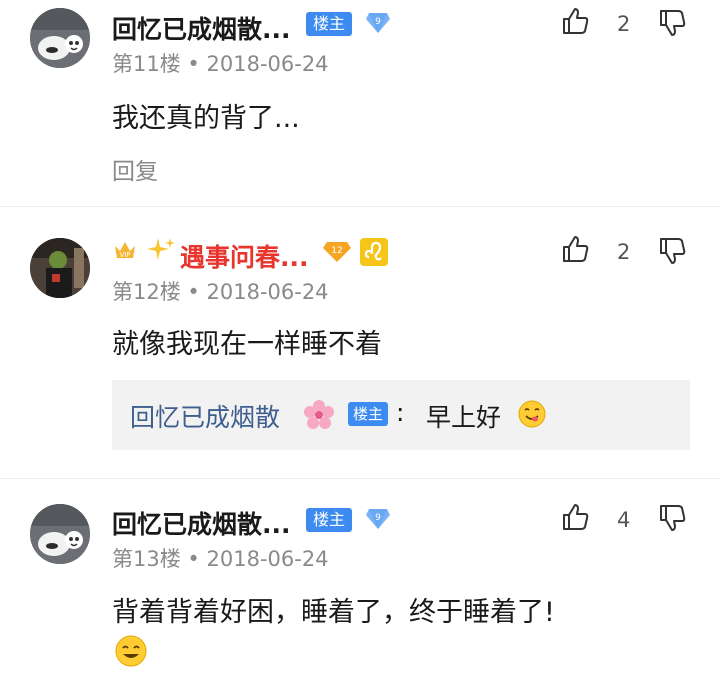  Describe the element at coordinates (624, 520) in the screenshot. I see `like-count: 4` at that location.